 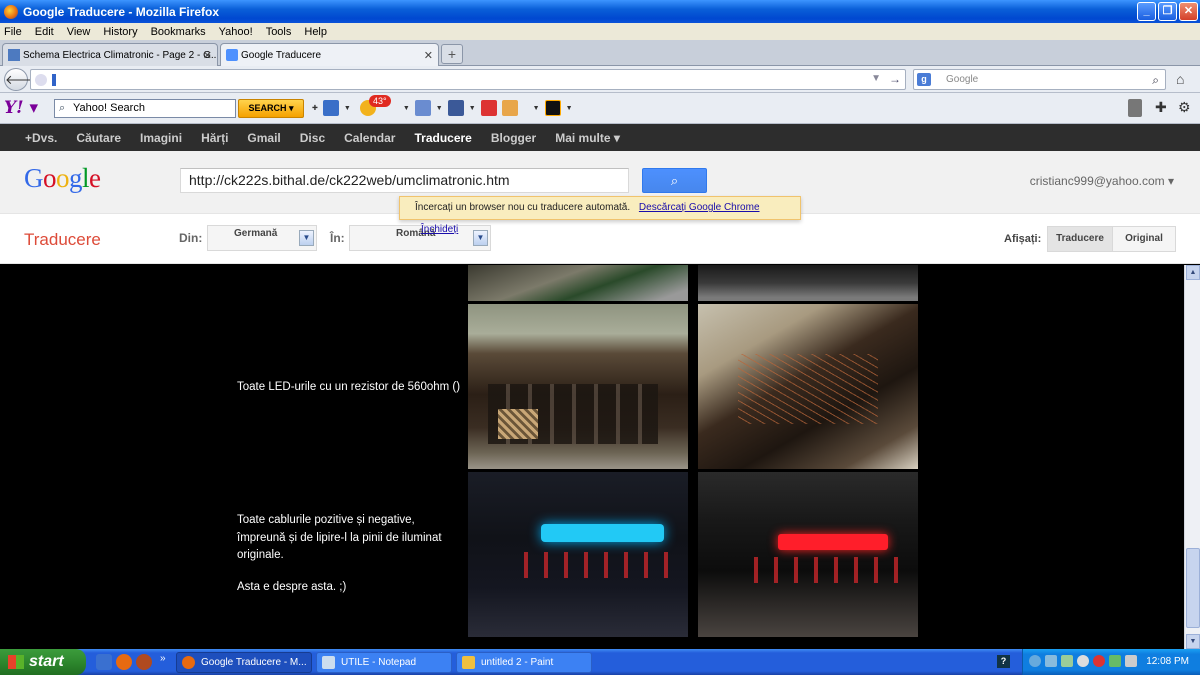 What do you see at coordinates (578, 554) in the screenshot?
I see `photo-climatronic-blue` at bounding box center [578, 554].